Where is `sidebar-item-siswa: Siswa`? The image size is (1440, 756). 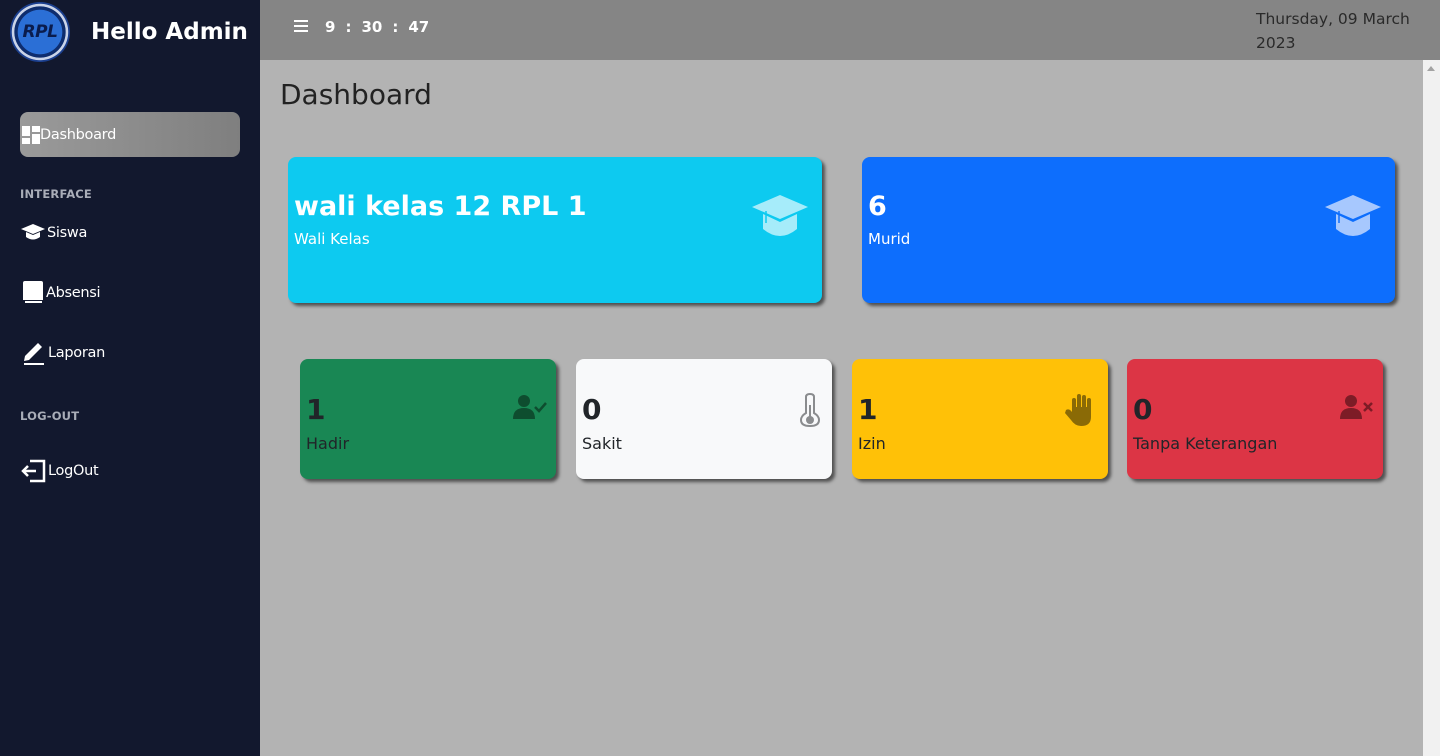 sidebar-item-siswa: Siswa is located at coordinates (53, 233).